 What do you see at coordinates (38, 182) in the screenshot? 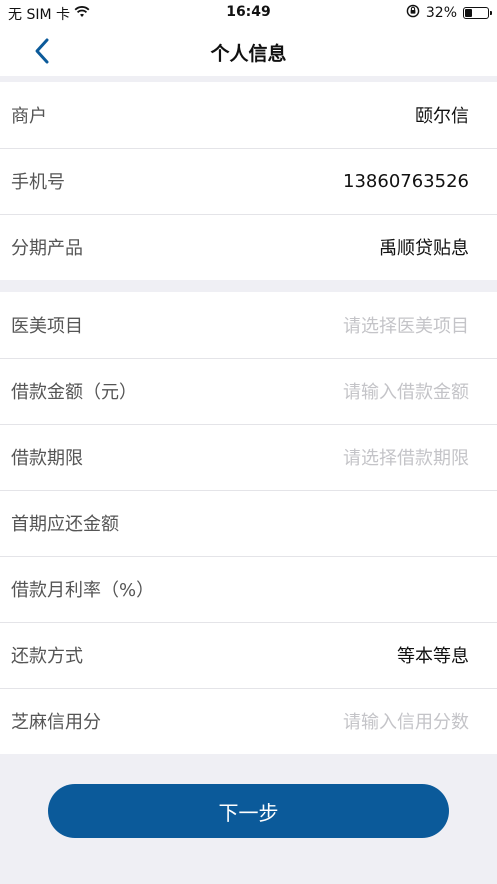
I see `row-label: 手机号` at bounding box center [38, 182].